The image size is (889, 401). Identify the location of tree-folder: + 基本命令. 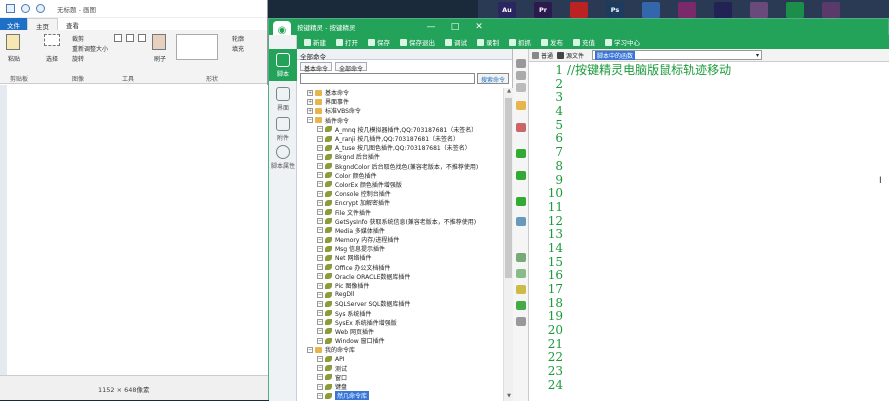
(400, 92).